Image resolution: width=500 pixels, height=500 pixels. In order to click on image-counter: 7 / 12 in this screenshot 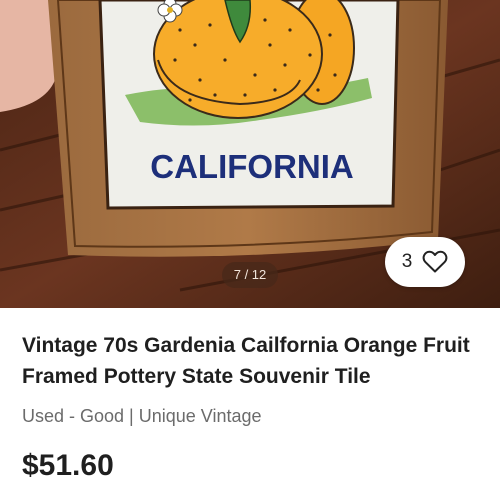, I will do `click(250, 275)`.